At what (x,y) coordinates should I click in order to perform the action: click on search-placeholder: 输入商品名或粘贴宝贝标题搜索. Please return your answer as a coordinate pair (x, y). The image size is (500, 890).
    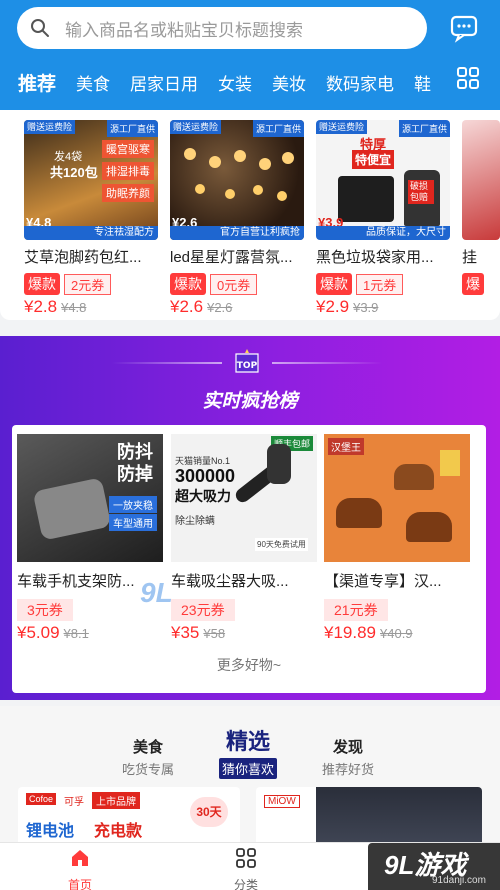
    Looking at the image, I should click on (184, 30).